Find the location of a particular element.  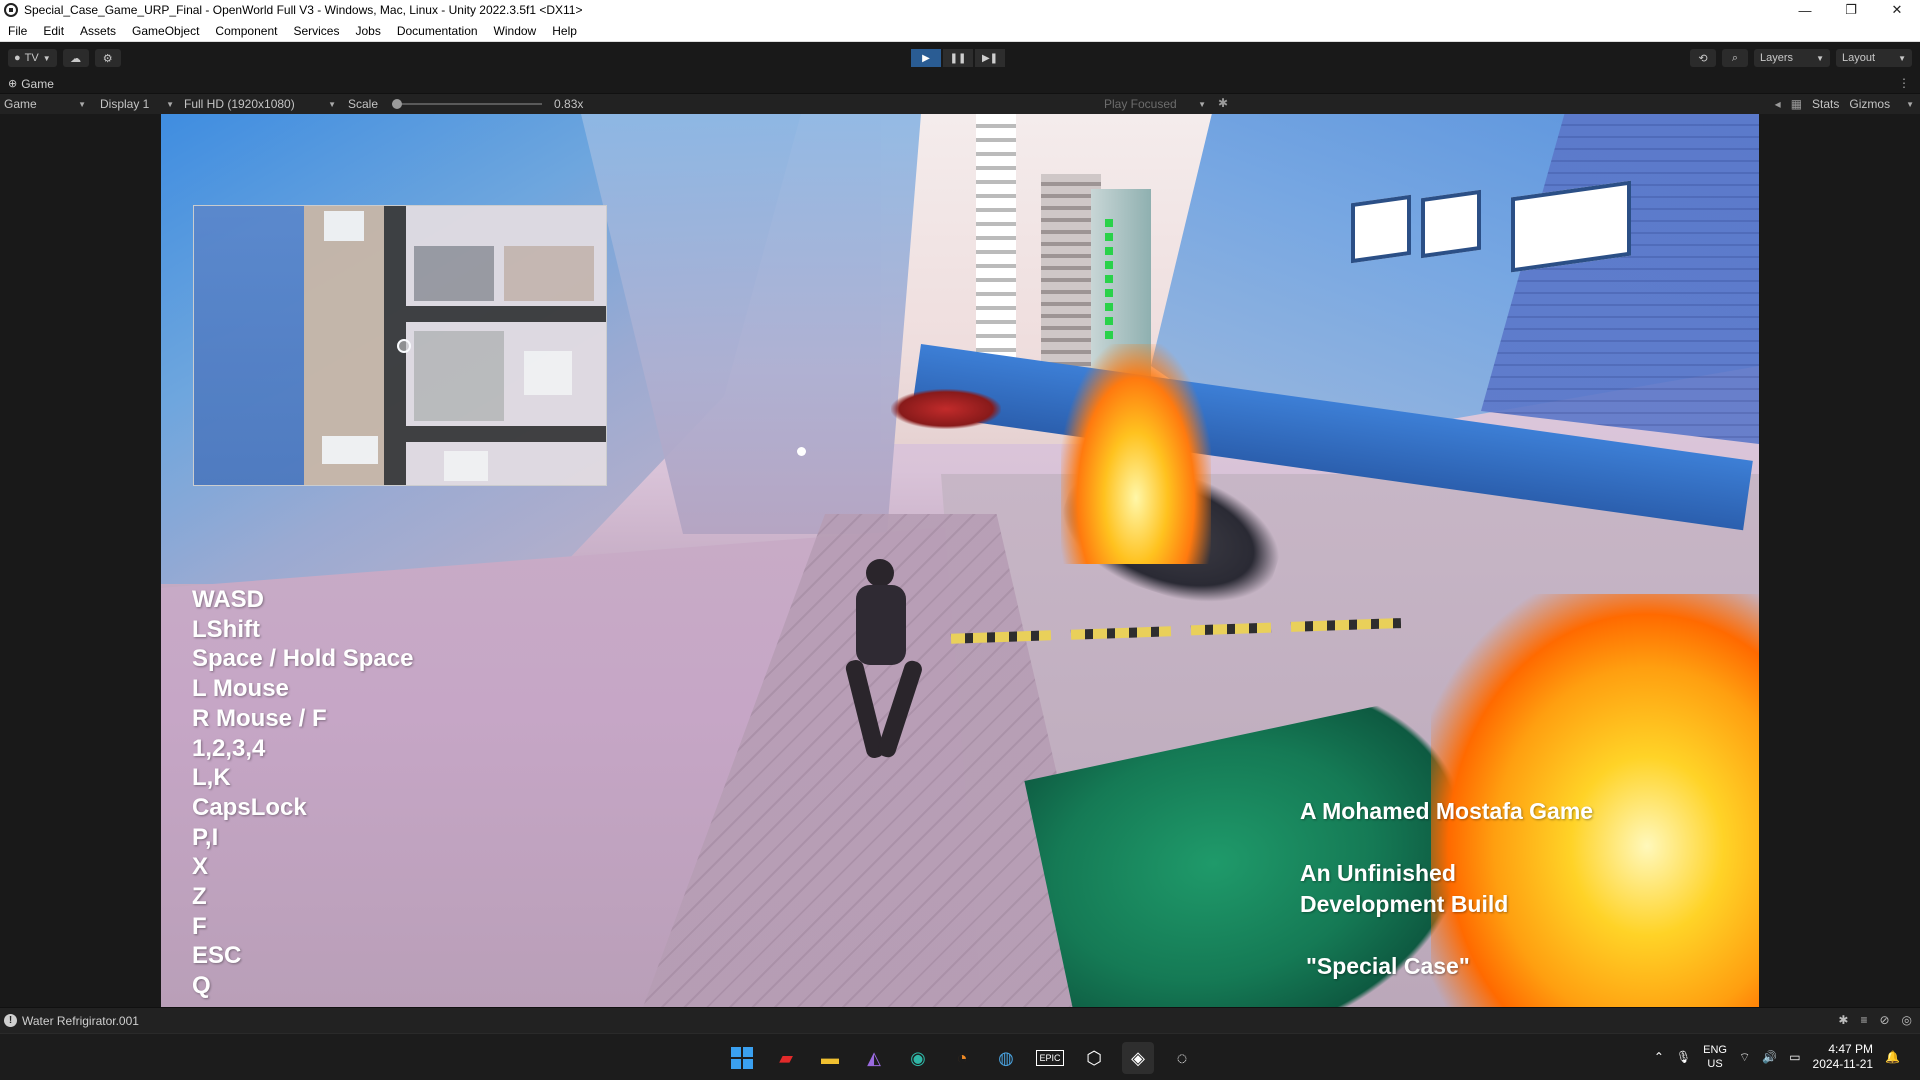

epic-games-icon: EPIC is located at coordinates (1050, 1058).